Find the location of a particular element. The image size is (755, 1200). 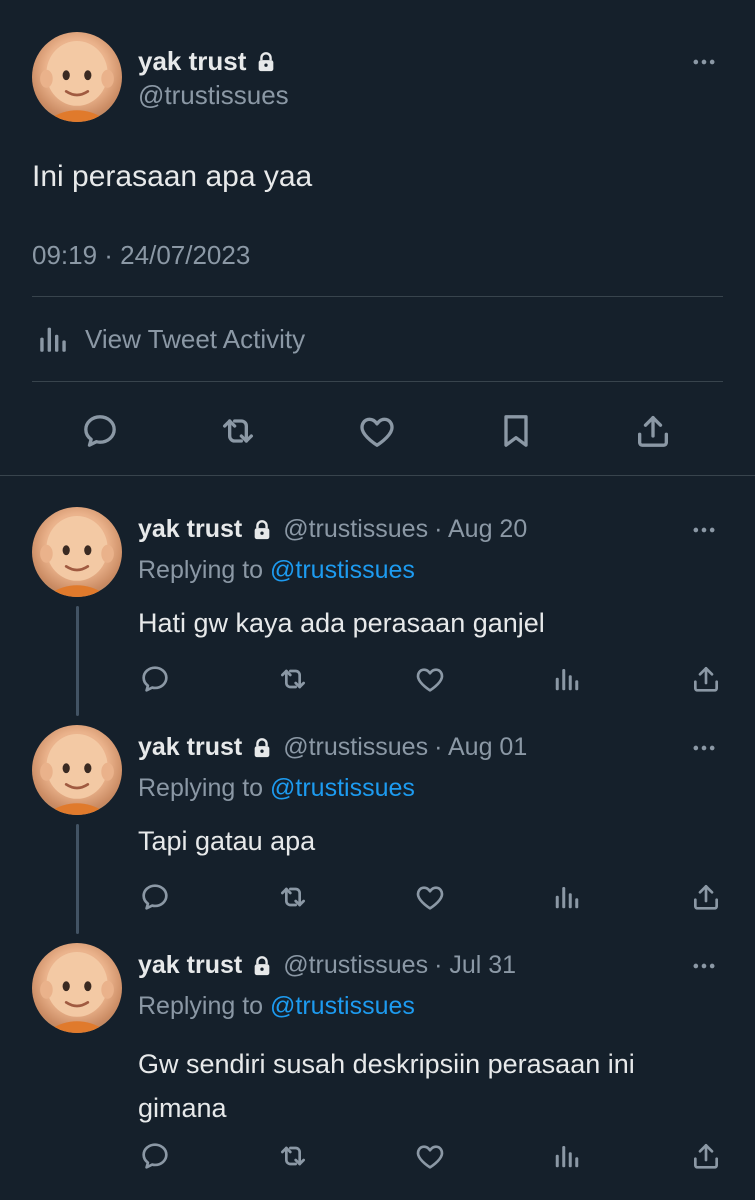

reply-header: yak trust @trustissues · Aug 01 is located at coordinates (332, 747).